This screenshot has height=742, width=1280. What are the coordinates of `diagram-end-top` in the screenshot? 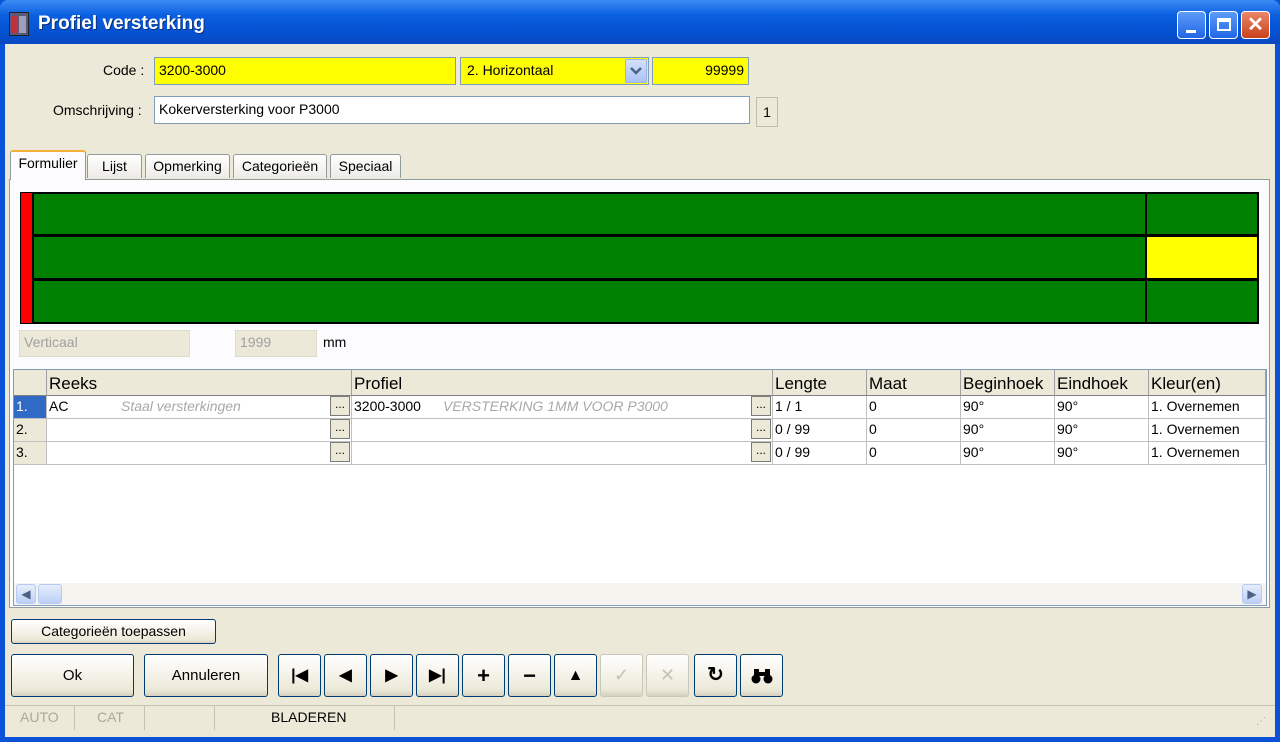 It's located at (1202, 214).